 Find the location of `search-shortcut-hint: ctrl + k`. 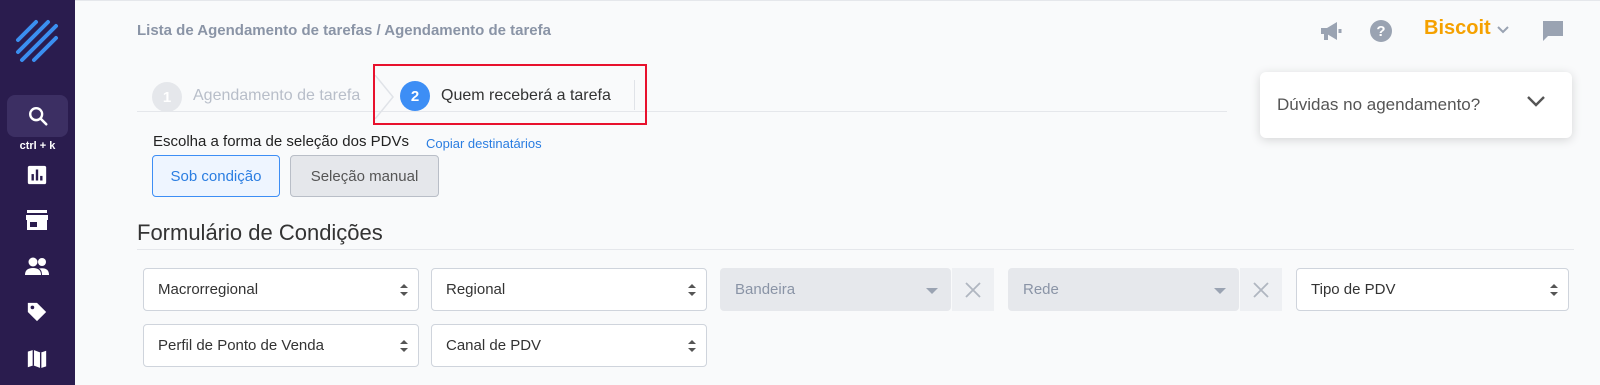

search-shortcut-hint: ctrl + k is located at coordinates (37, 146).